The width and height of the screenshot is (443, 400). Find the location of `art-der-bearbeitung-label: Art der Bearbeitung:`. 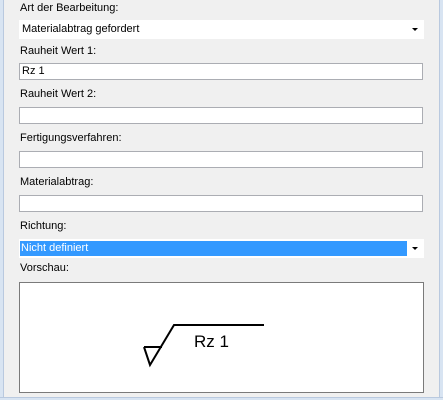

art-der-bearbeitung-label: Art der Bearbeitung: is located at coordinates (69, 8).